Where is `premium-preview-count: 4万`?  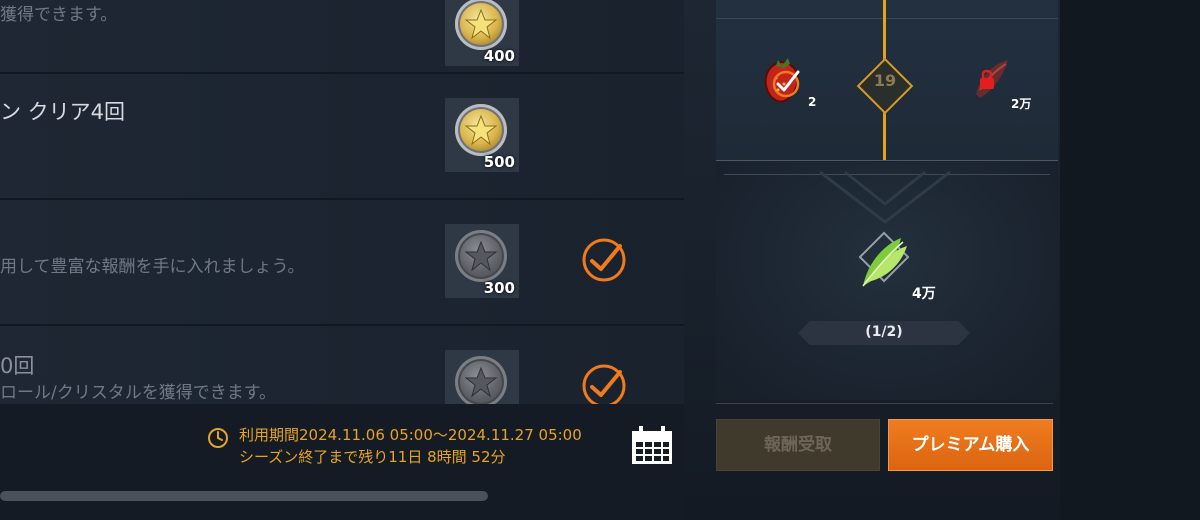
premium-preview-count: 4万 is located at coordinates (924, 294).